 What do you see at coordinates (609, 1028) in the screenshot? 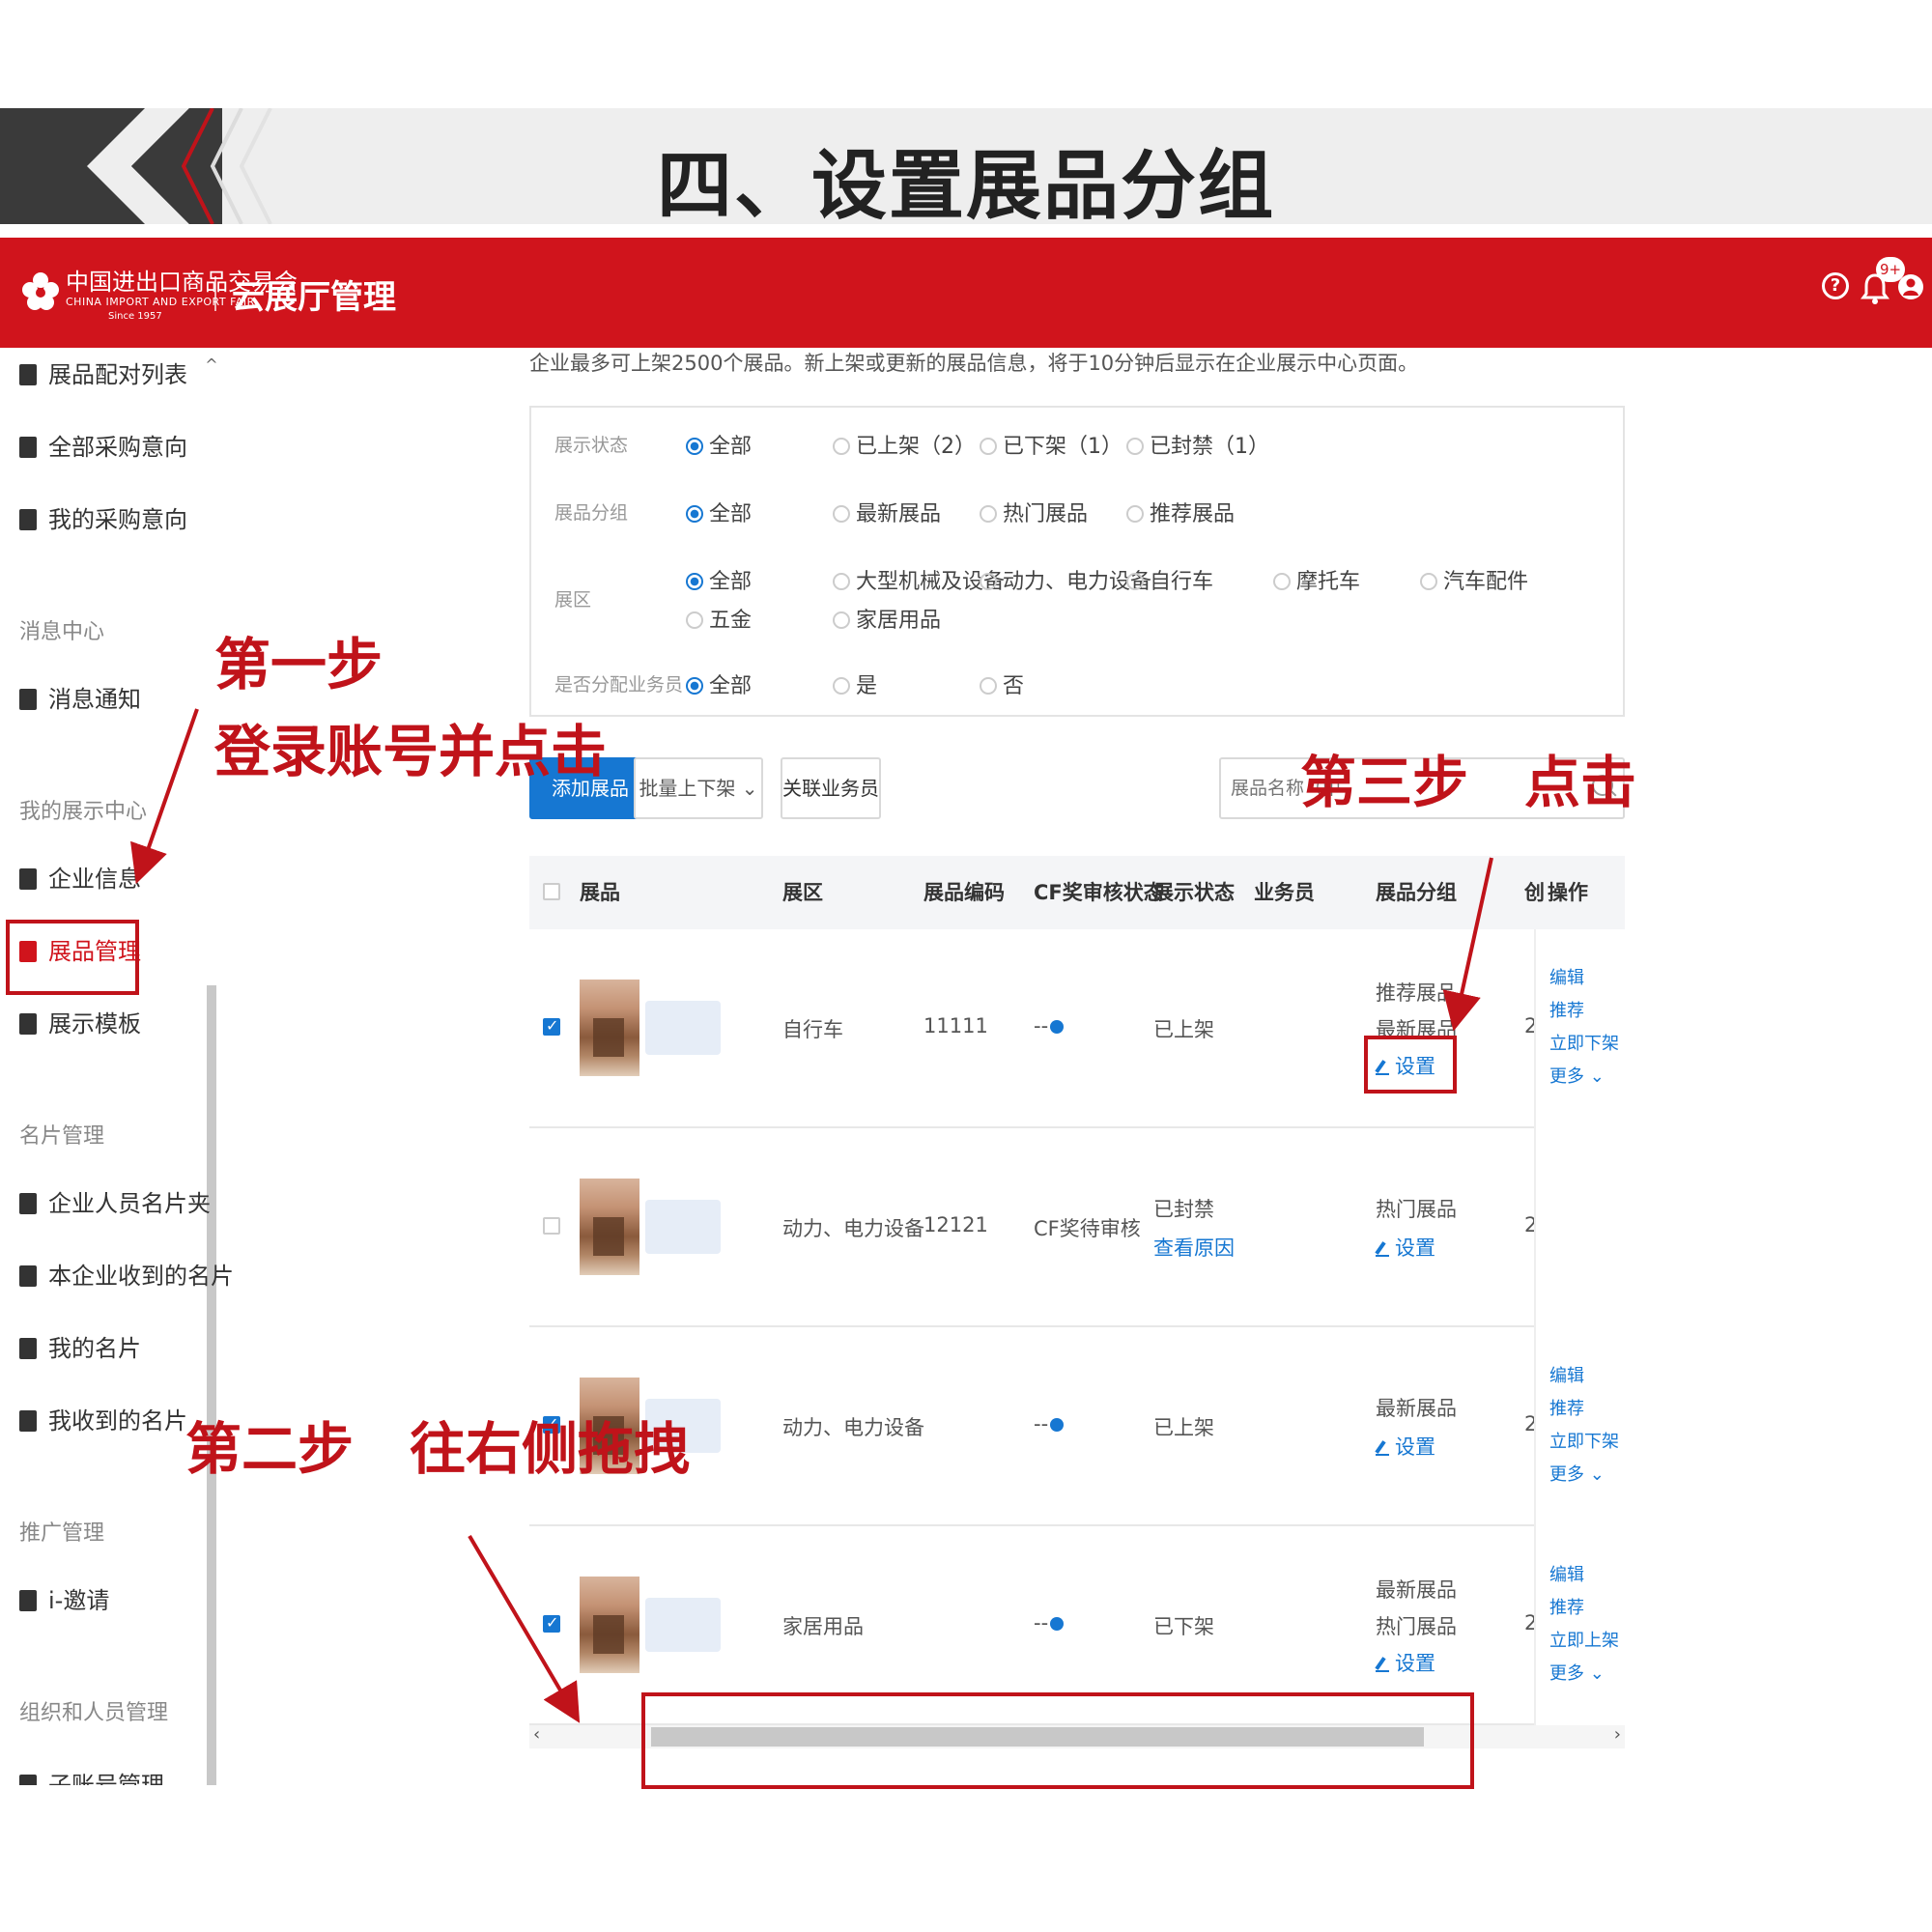
I see `exhibit-thumbnail` at bounding box center [609, 1028].